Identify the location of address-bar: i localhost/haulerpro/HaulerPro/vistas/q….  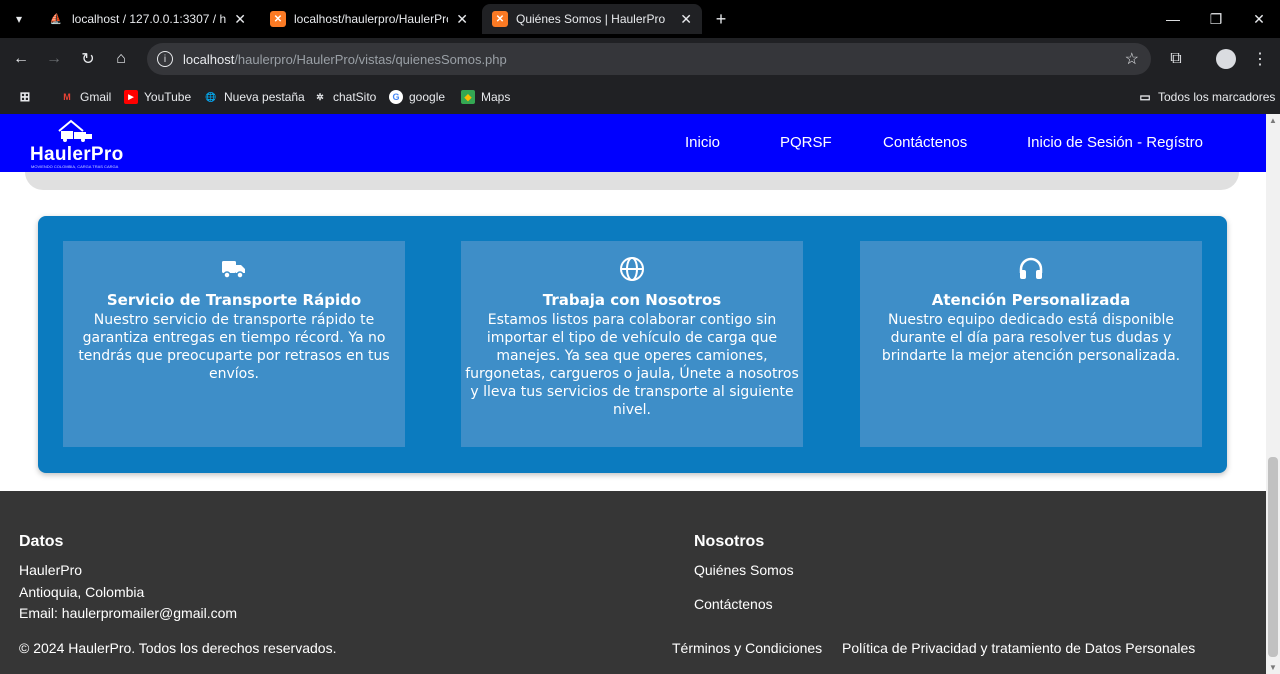
(649, 59).